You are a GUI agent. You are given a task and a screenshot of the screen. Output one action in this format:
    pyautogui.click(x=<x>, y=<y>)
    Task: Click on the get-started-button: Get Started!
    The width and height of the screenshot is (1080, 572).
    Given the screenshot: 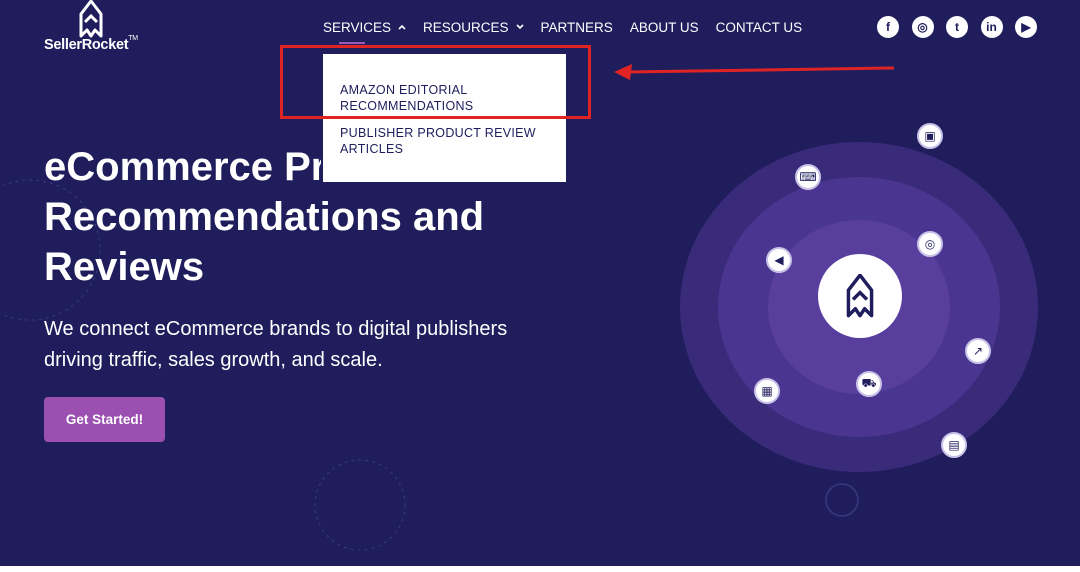 What is the action you would take?
    pyautogui.click(x=104, y=419)
    